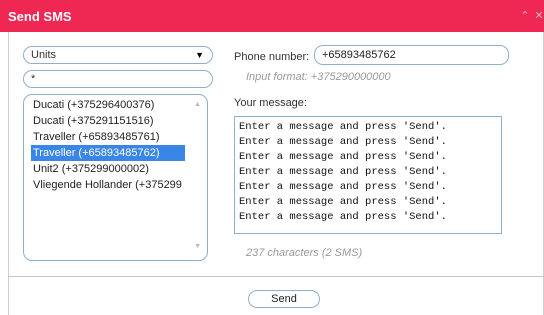  What do you see at coordinates (532, 15) in the screenshot?
I see `window-controls: ⌃ ✕` at bounding box center [532, 15].